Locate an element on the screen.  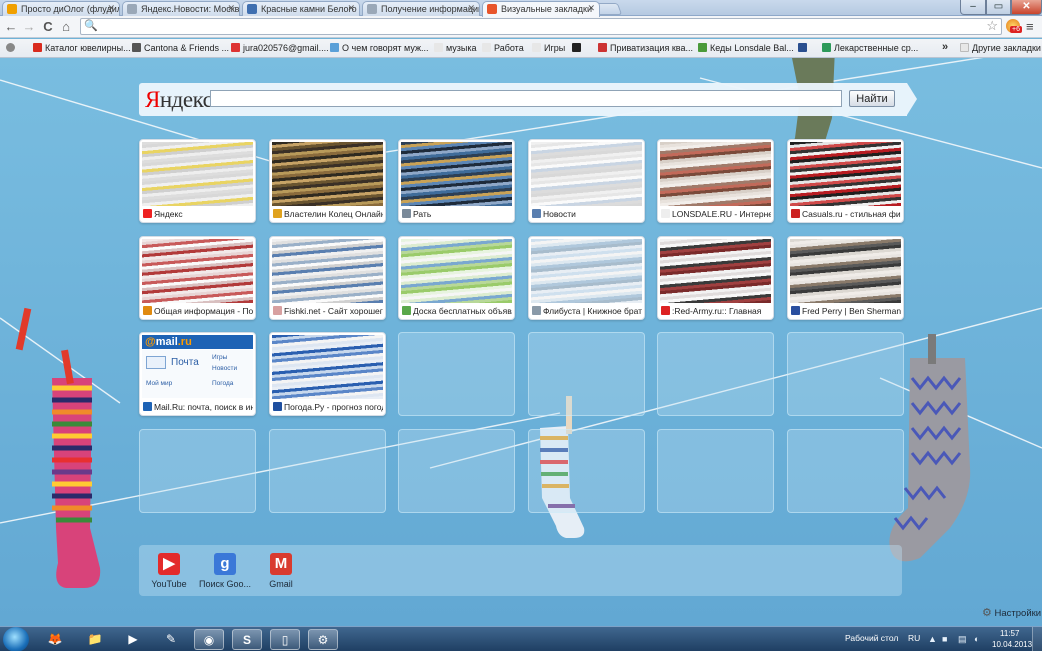
taskbar-item-media-player: ▶ is located at coordinates (133, 639).